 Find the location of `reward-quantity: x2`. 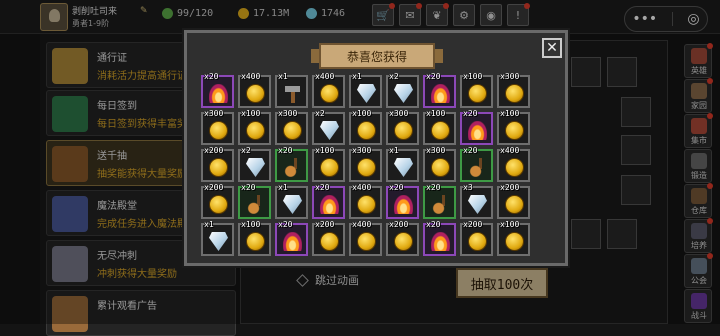

reward-quantity: x2 is located at coordinates (246, 150).